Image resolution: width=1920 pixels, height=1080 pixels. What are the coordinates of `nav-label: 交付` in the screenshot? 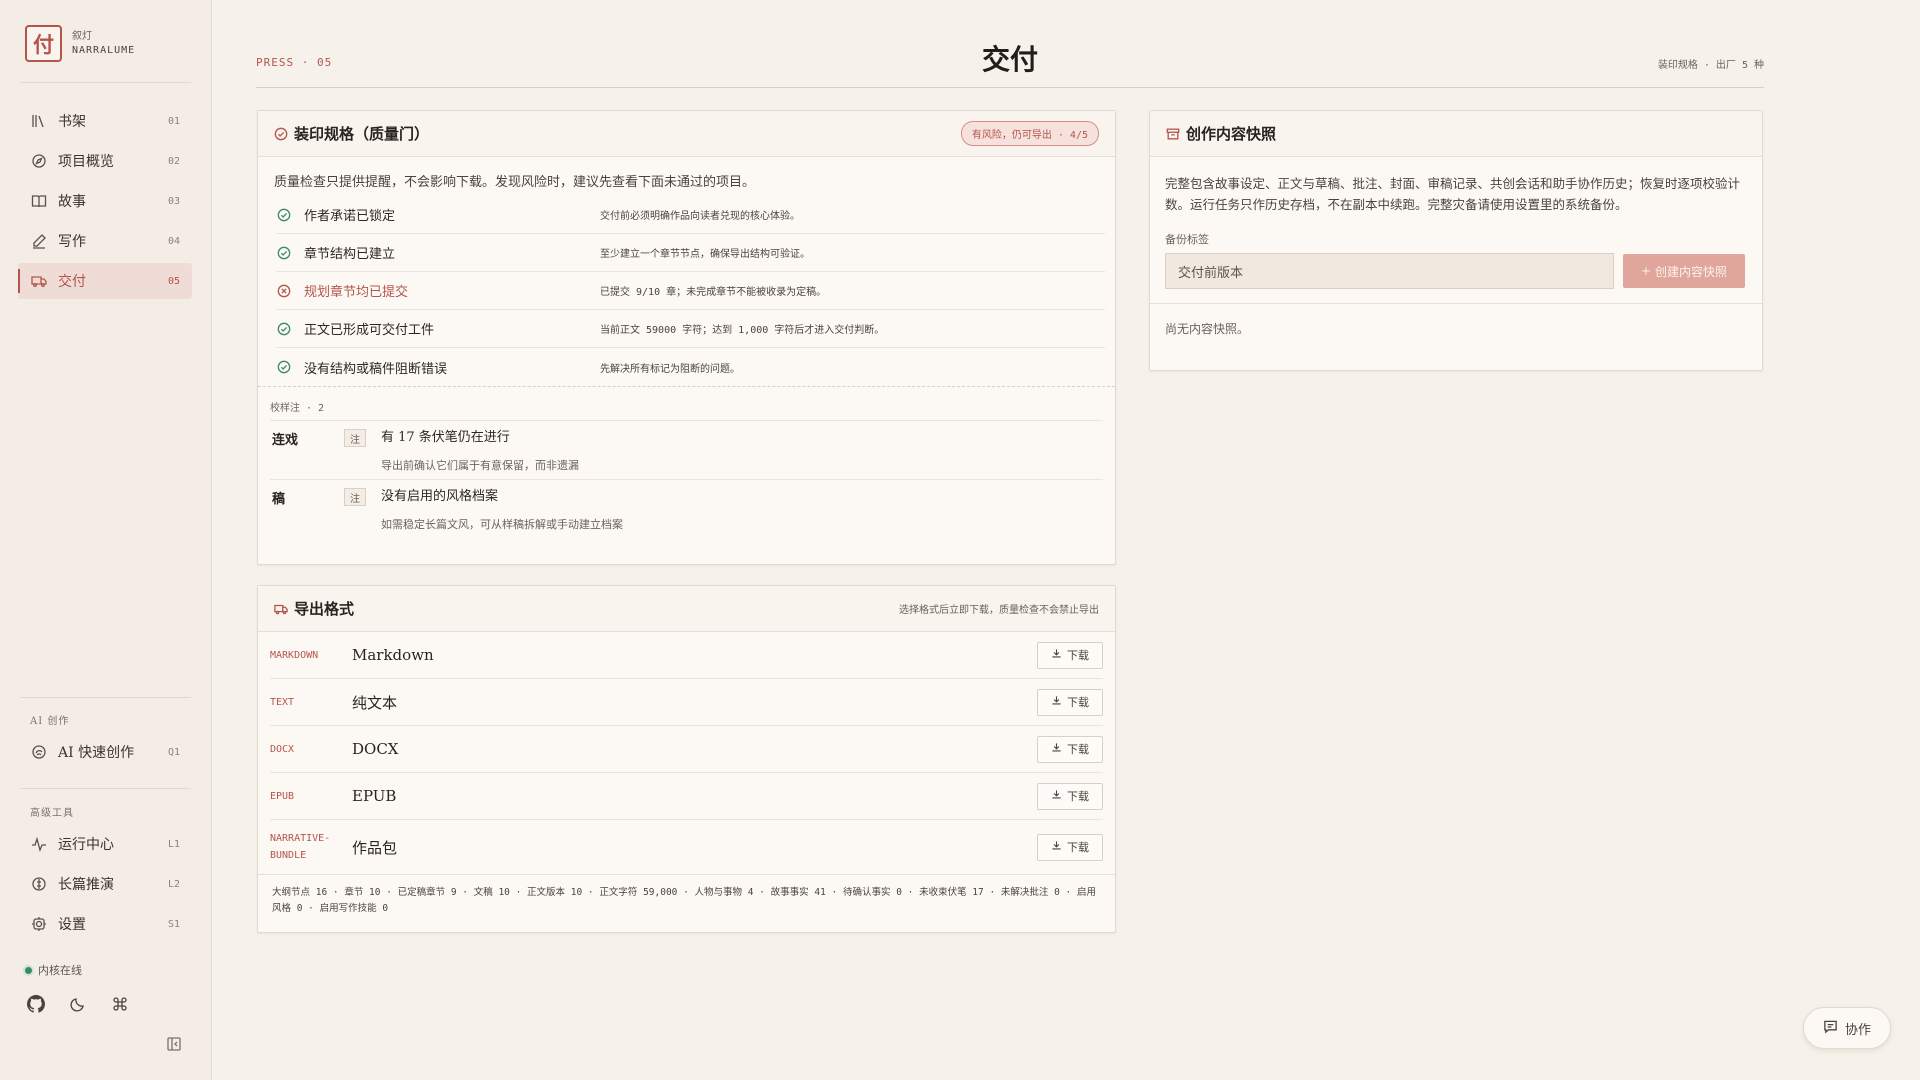 It's located at (72, 282).